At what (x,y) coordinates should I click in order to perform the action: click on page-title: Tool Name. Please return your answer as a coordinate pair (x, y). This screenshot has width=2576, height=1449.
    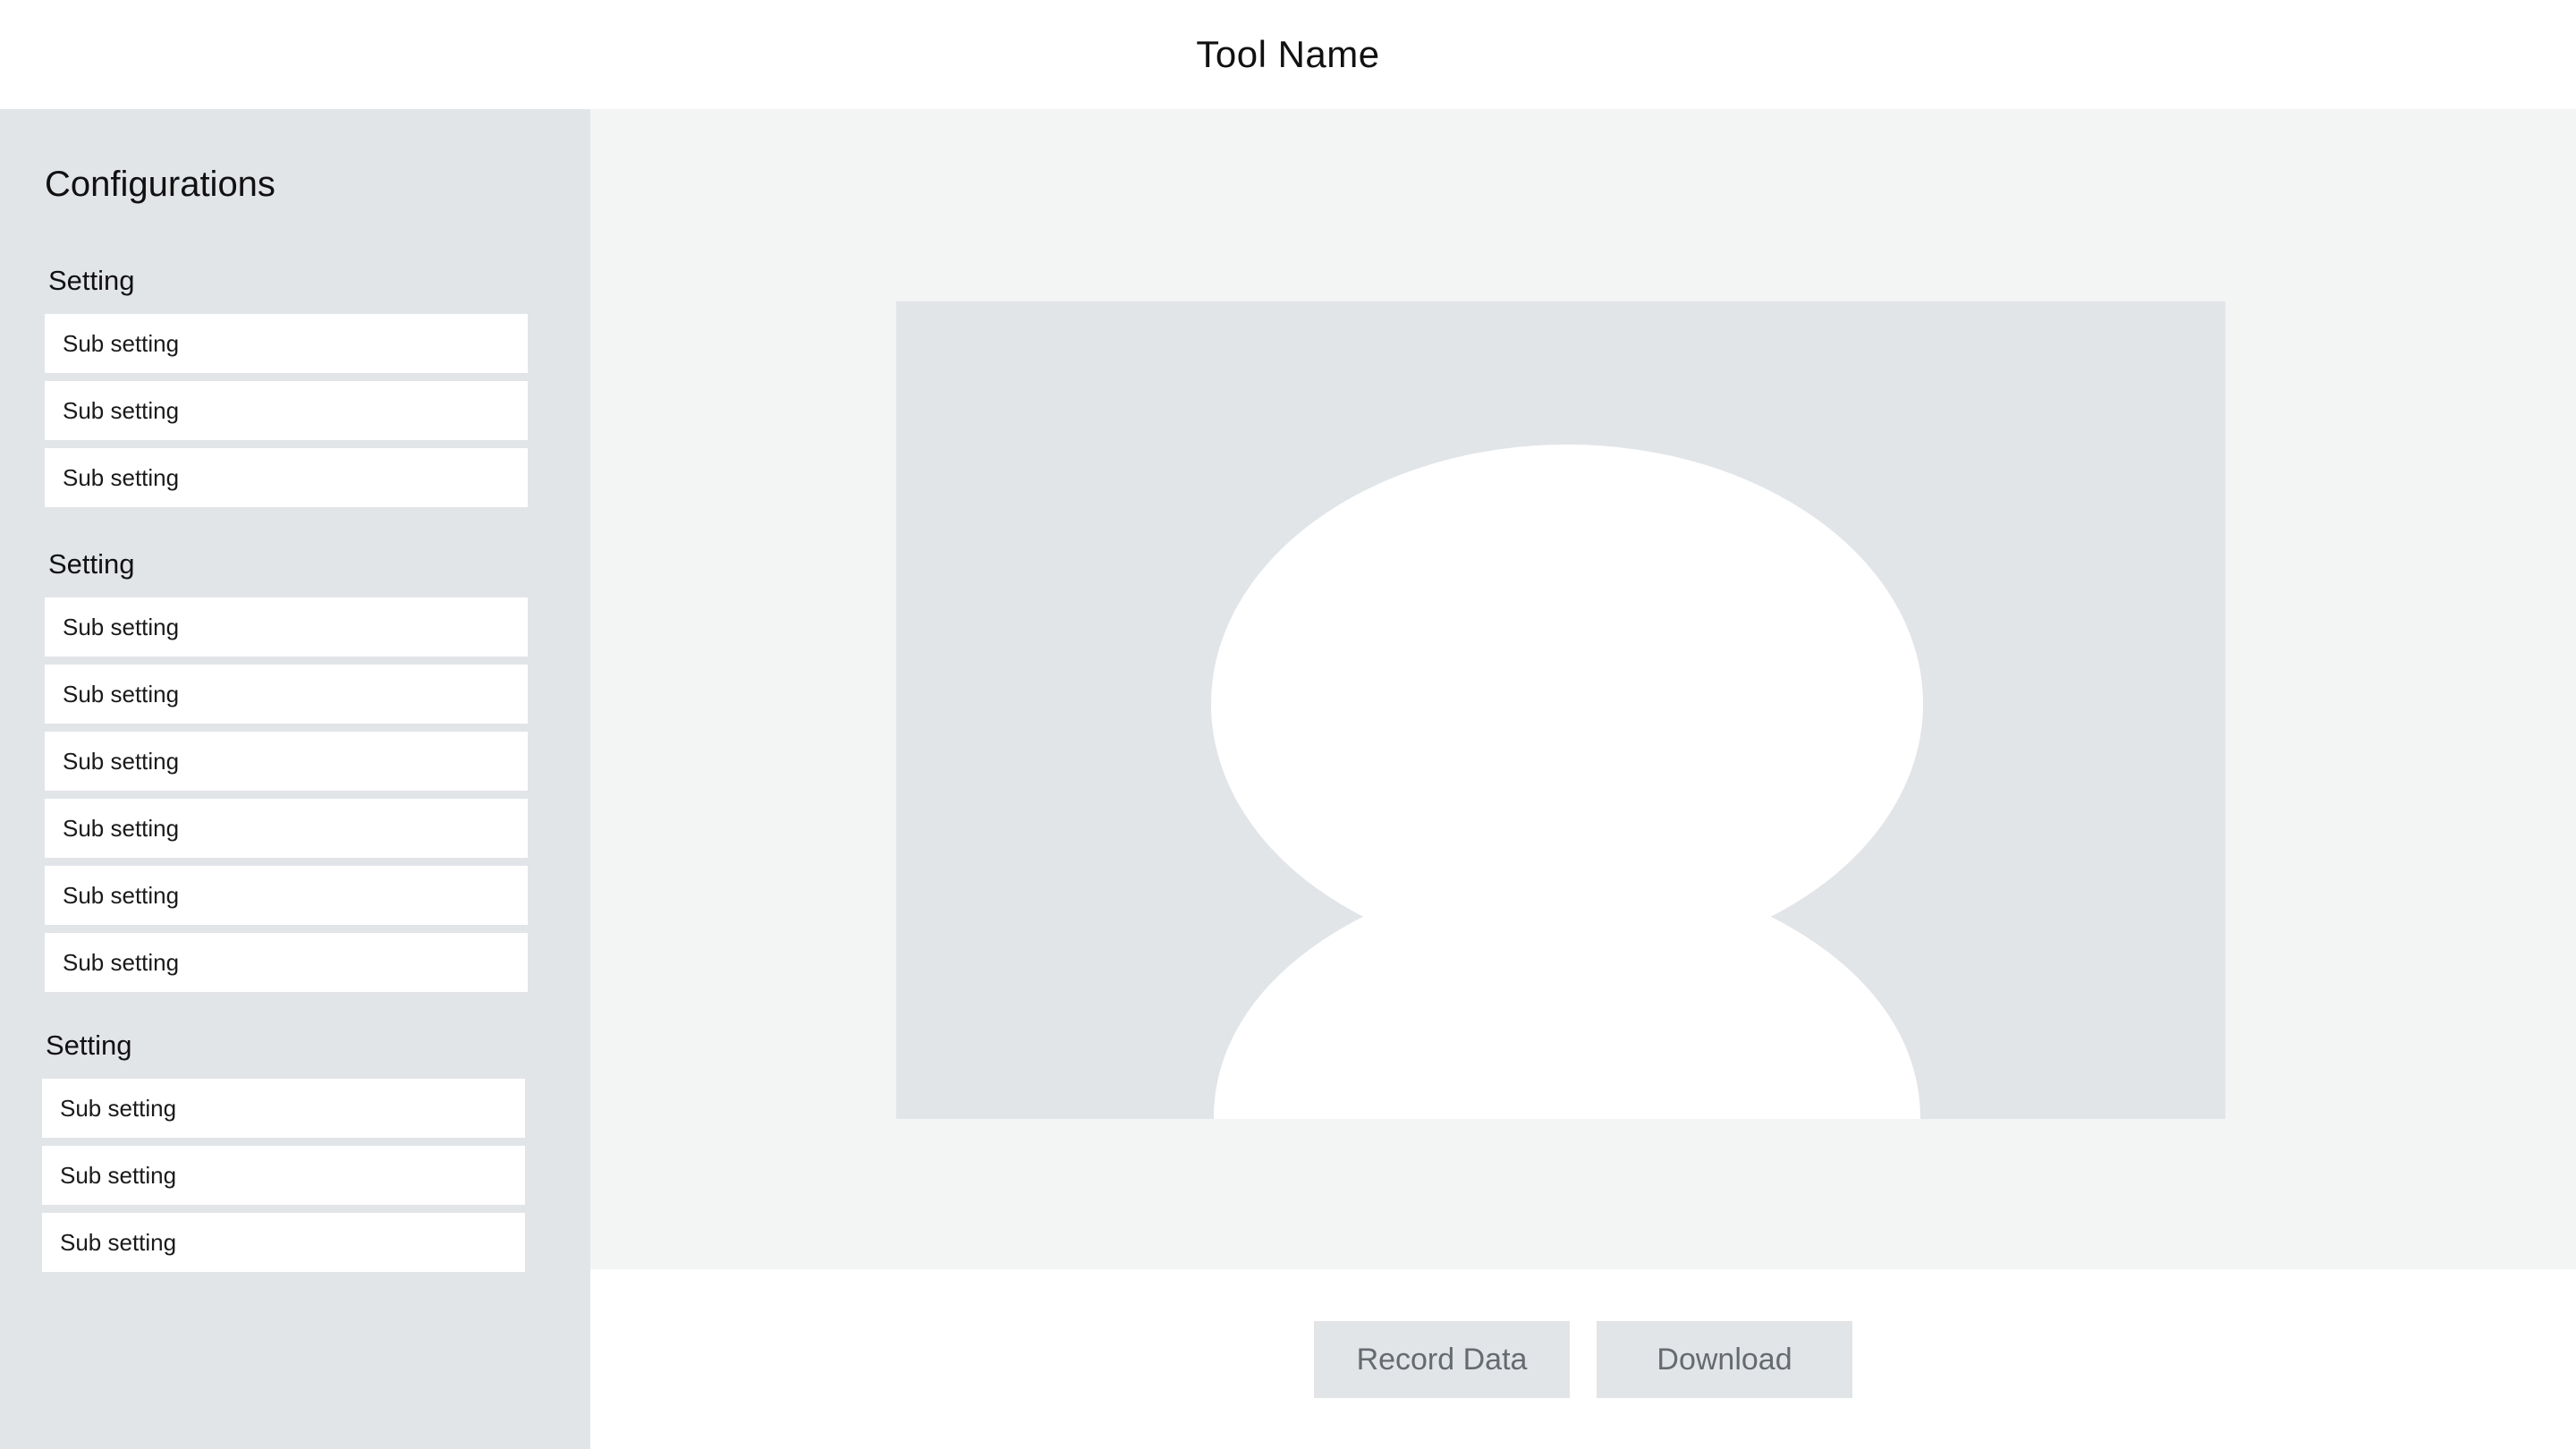
    Looking at the image, I should click on (1288, 54).